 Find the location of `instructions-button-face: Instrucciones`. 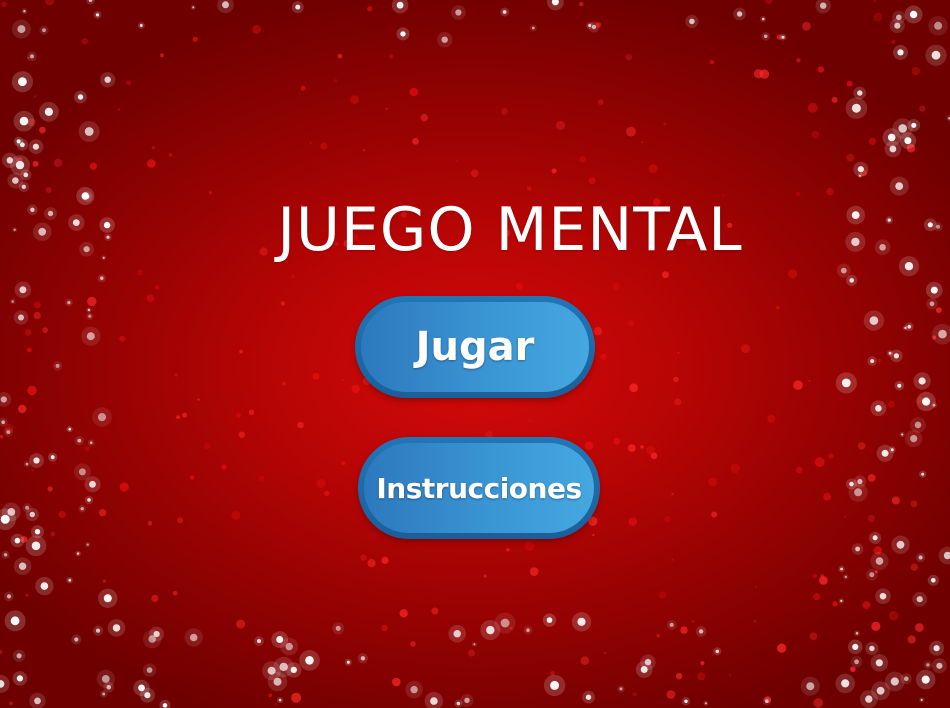

instructions-button-face: Instrucciones is located at coordinates (479, 488).